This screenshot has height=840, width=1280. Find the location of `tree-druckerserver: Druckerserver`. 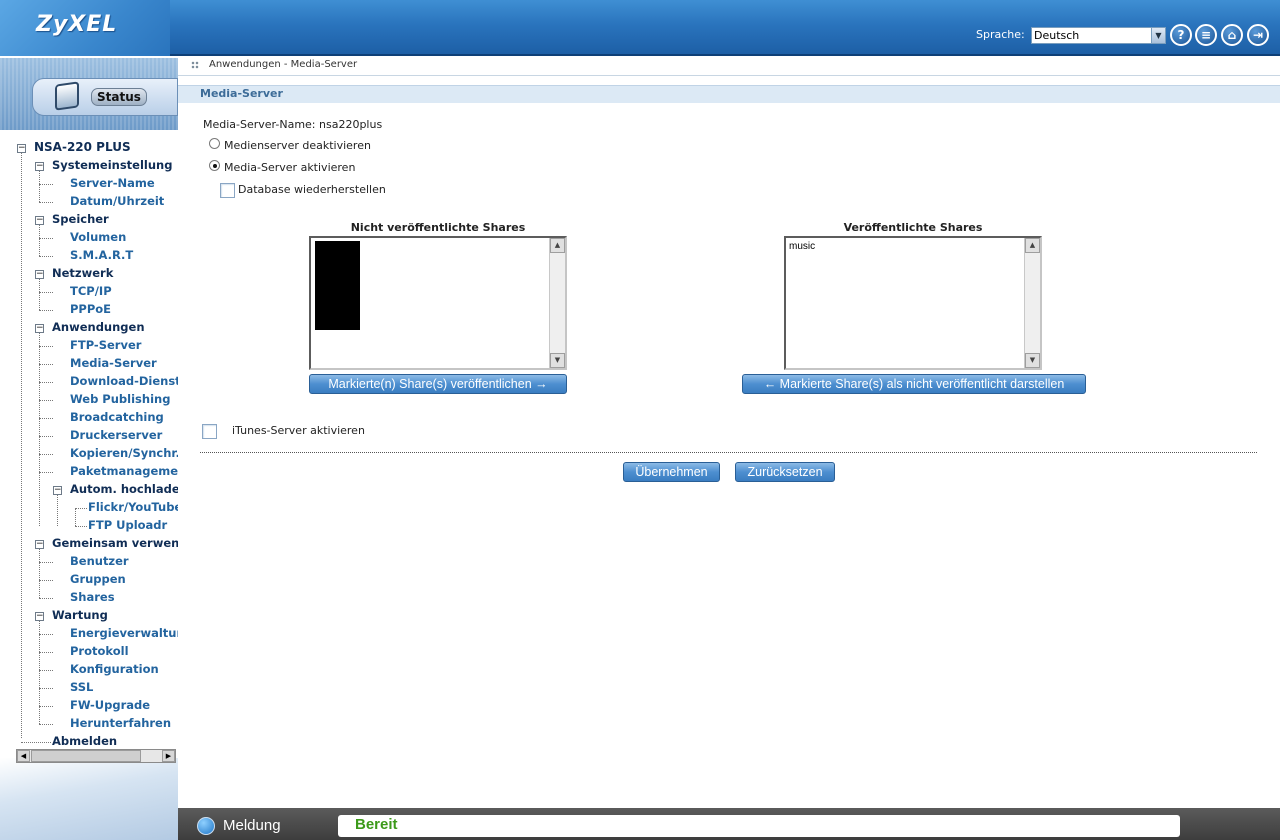

tree-druckerserver: Druckerserver is located at coordinates (116, 435).